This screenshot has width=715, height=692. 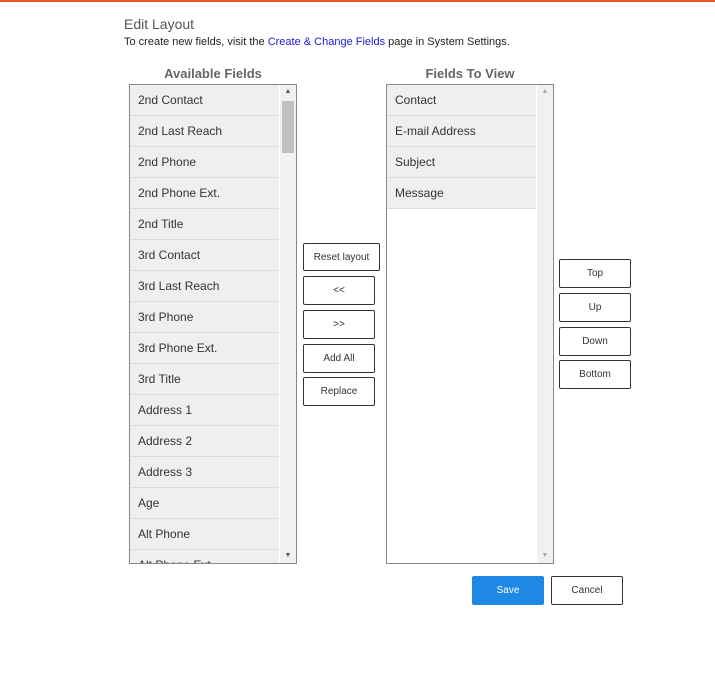 What do you see at coordinates (587, 590) in the screenshot?
I see `cancel-button: Cancel` at bounding box center [587, 590].